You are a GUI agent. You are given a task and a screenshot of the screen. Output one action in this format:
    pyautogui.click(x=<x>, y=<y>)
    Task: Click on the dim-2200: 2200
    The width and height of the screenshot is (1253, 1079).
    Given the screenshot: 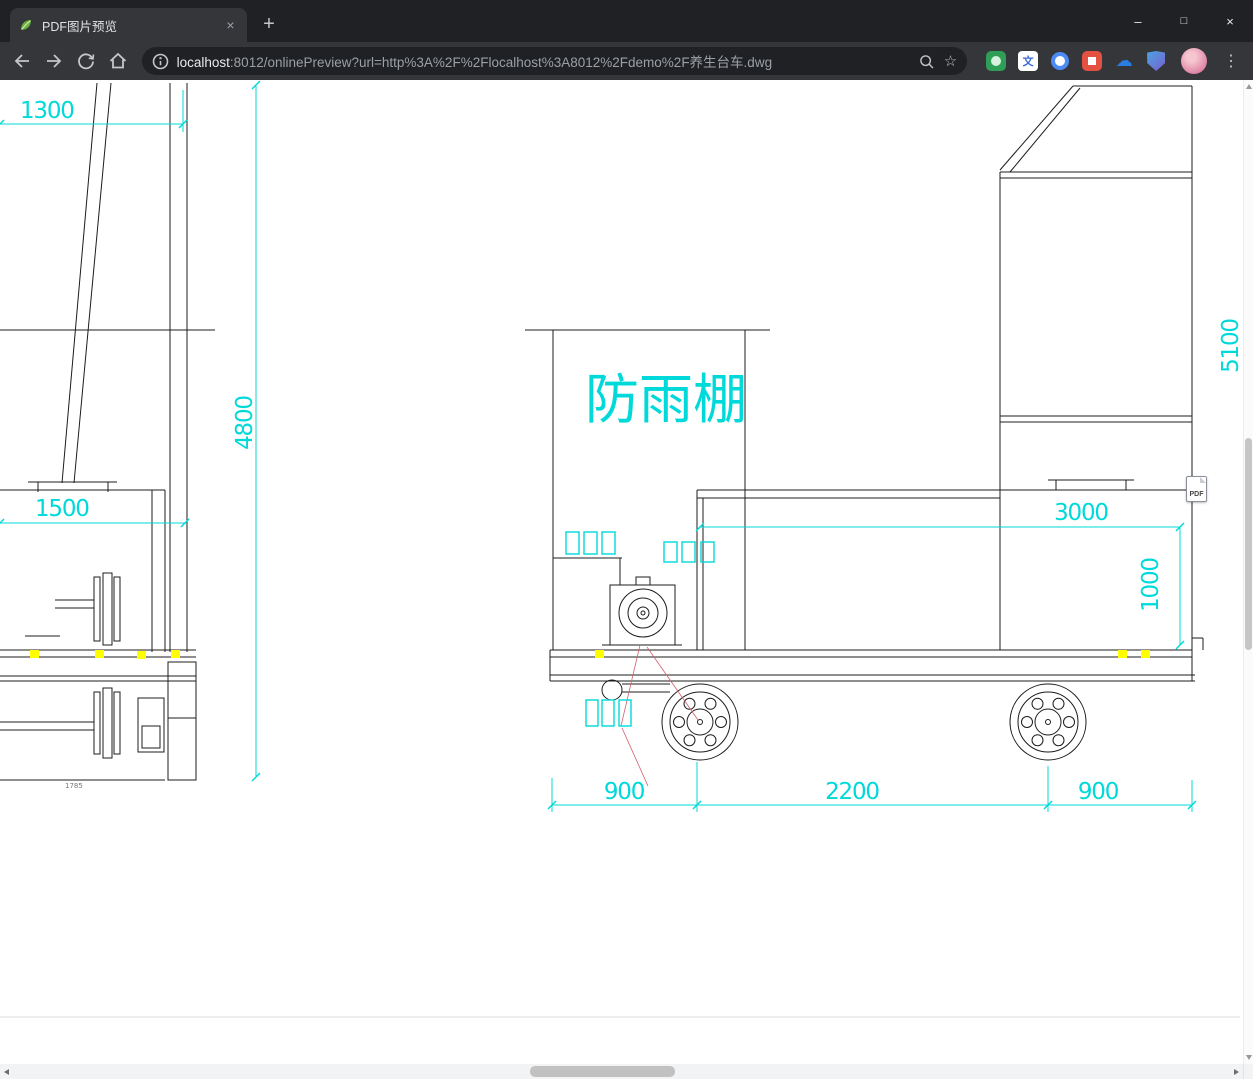 What is the action you would take?
    pyautogui.click(x=852, y=792)
    